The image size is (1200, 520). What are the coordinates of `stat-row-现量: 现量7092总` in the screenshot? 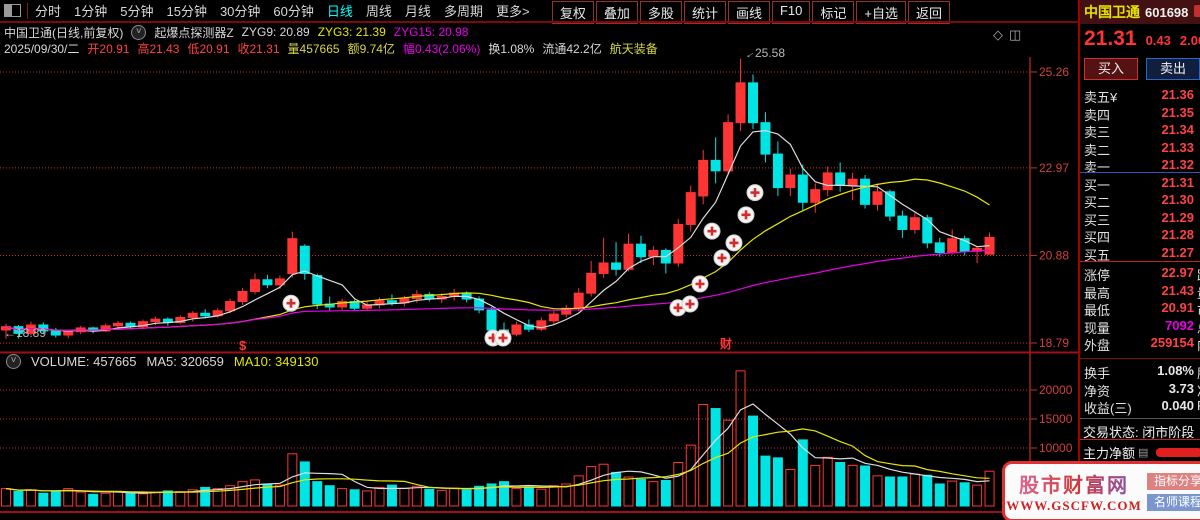 It's located at (1140, 326).